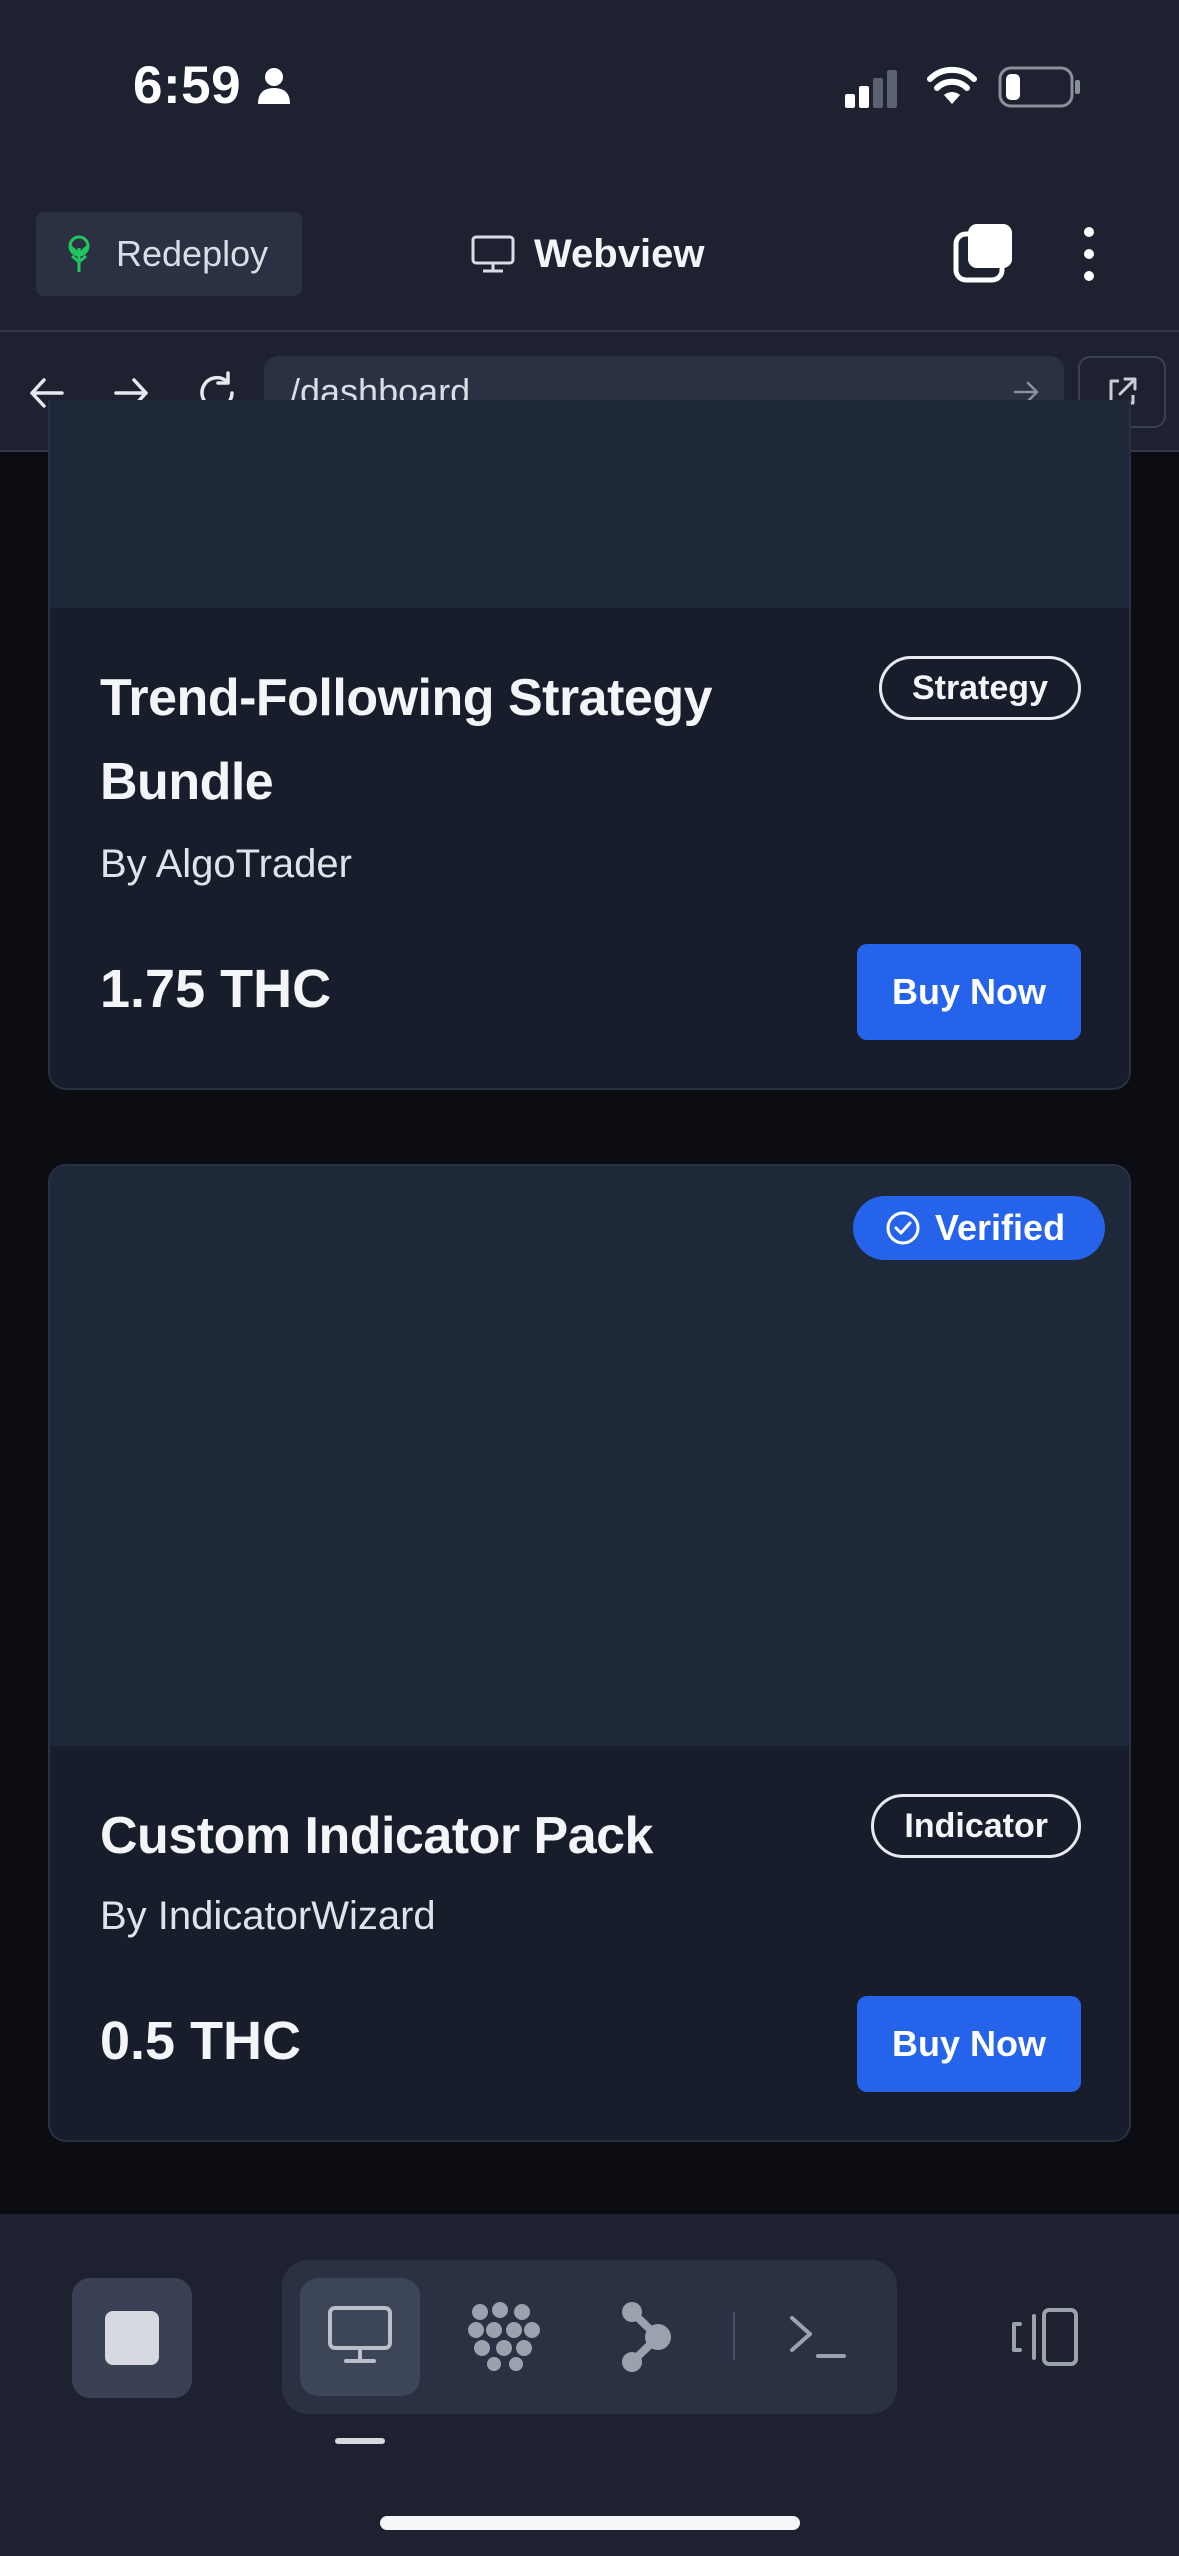  I want to click on kebab-menu-icon, so click(1089, 254).